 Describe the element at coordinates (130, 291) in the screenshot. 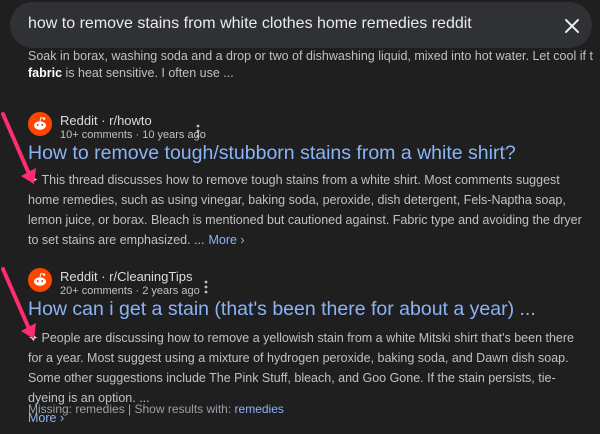

I see `result-meta: 20+ comments · 2 years ago` at that location.